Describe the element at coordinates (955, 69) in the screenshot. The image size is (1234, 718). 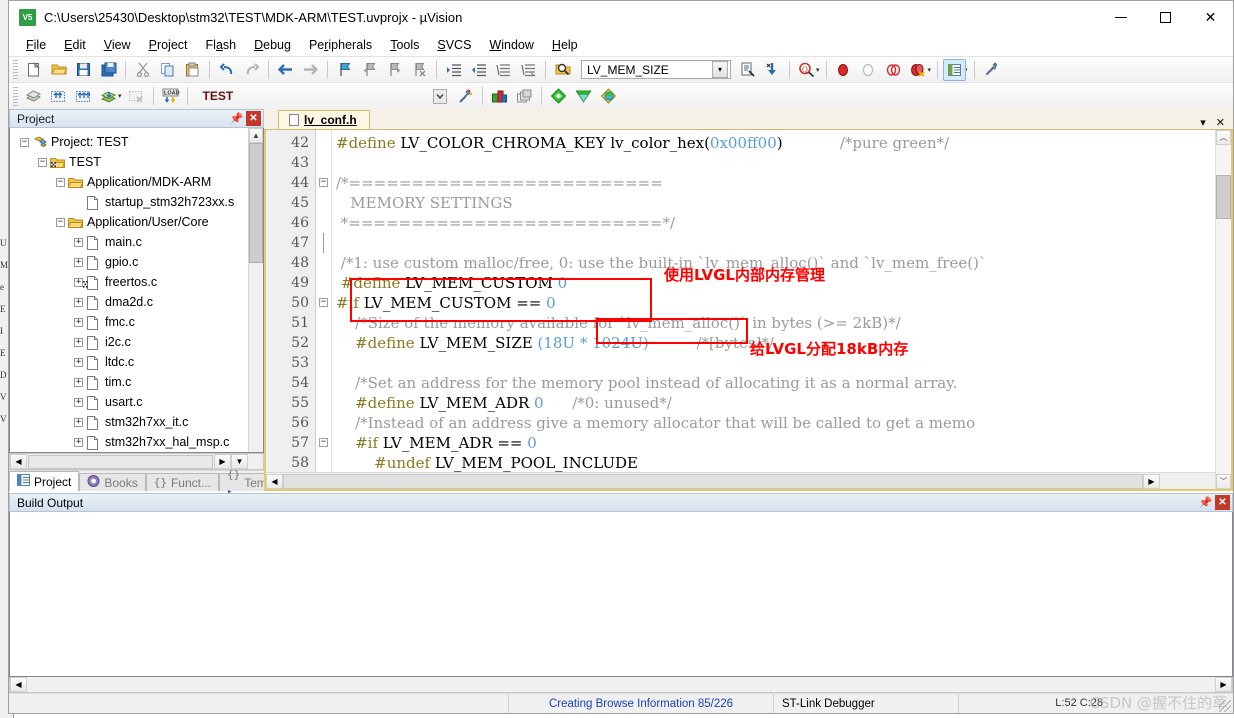
I see `window-layout-icon` at that location.